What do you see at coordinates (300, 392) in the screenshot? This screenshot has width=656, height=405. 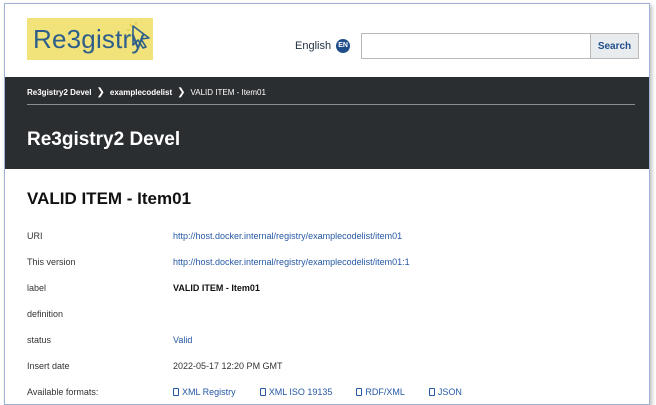 I see `format-label: XML ISO 19135` at bounding box center [300, 392].